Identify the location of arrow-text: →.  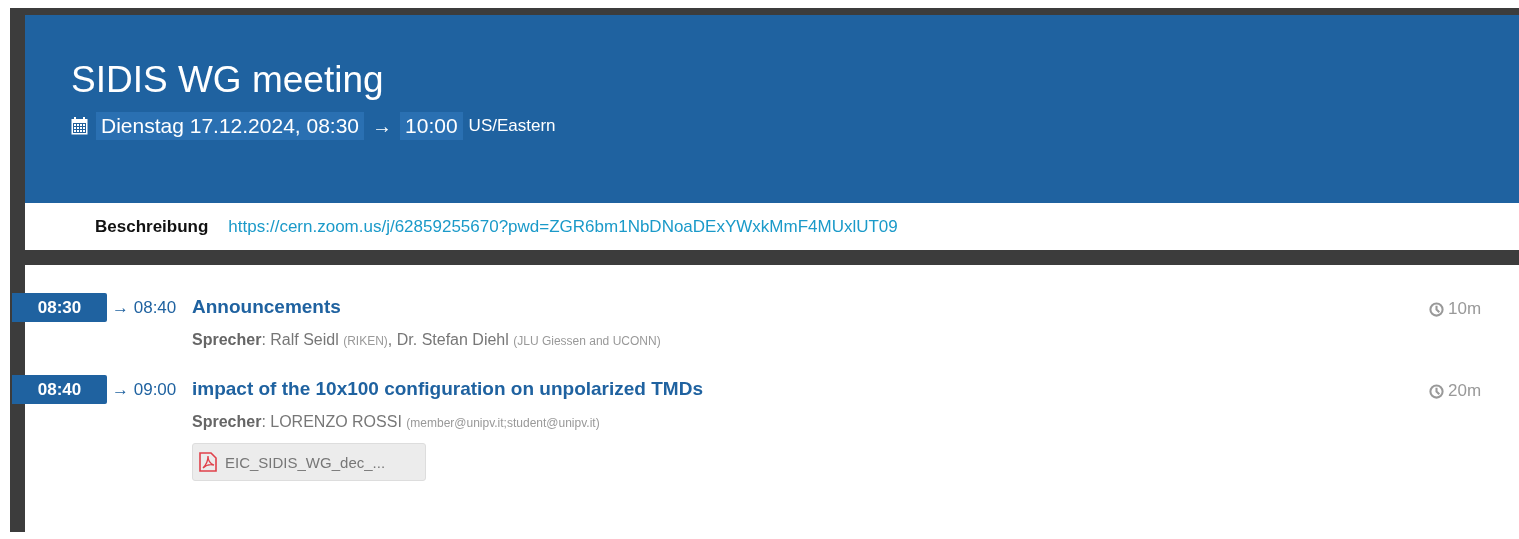
(382, 126).